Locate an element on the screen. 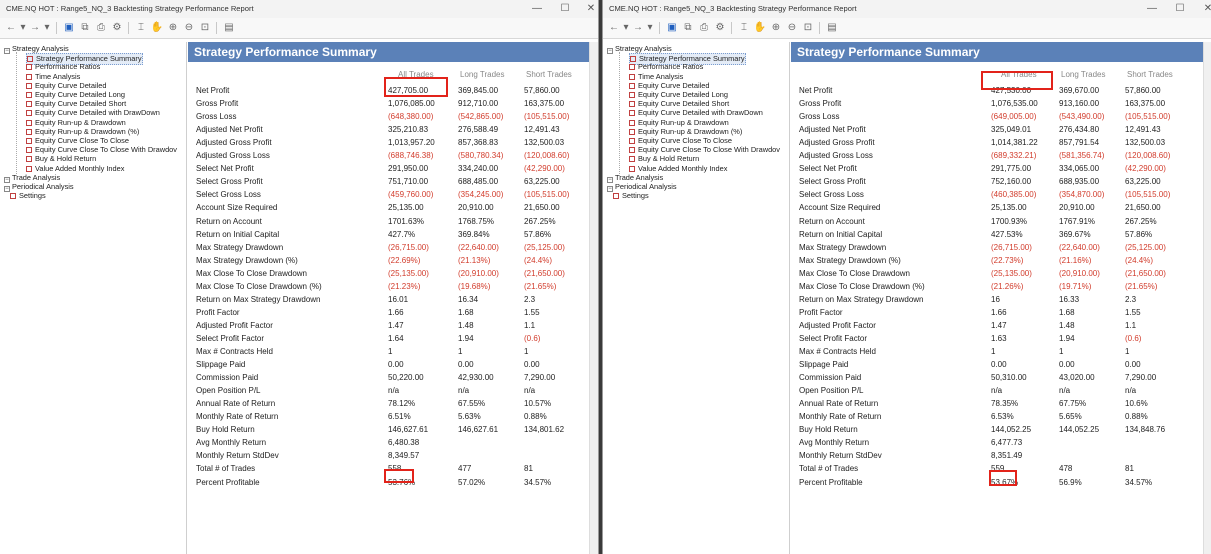 The height and width of the screenshot is (554, 1211). cell-short: 21,650.00 is located at coordinates (542, 208).